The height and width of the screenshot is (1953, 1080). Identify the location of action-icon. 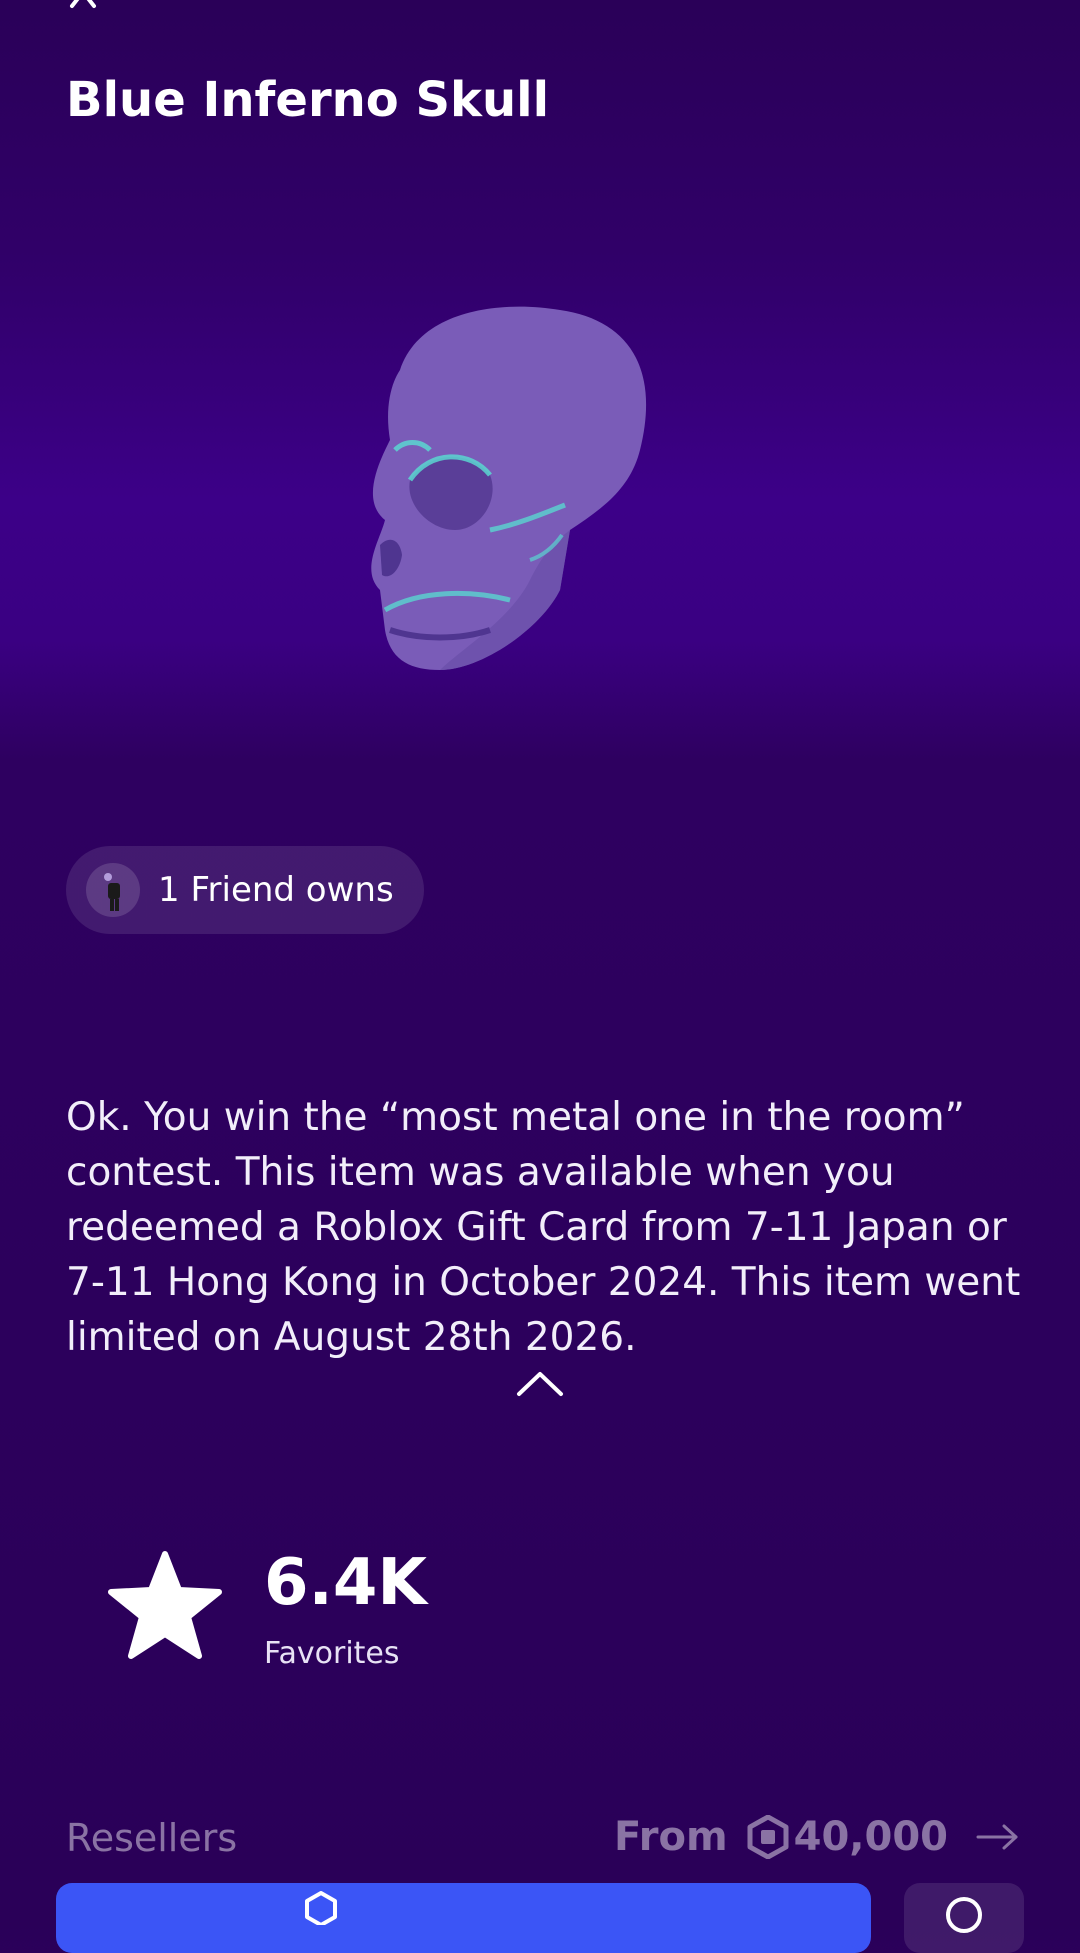
(964, 1915).